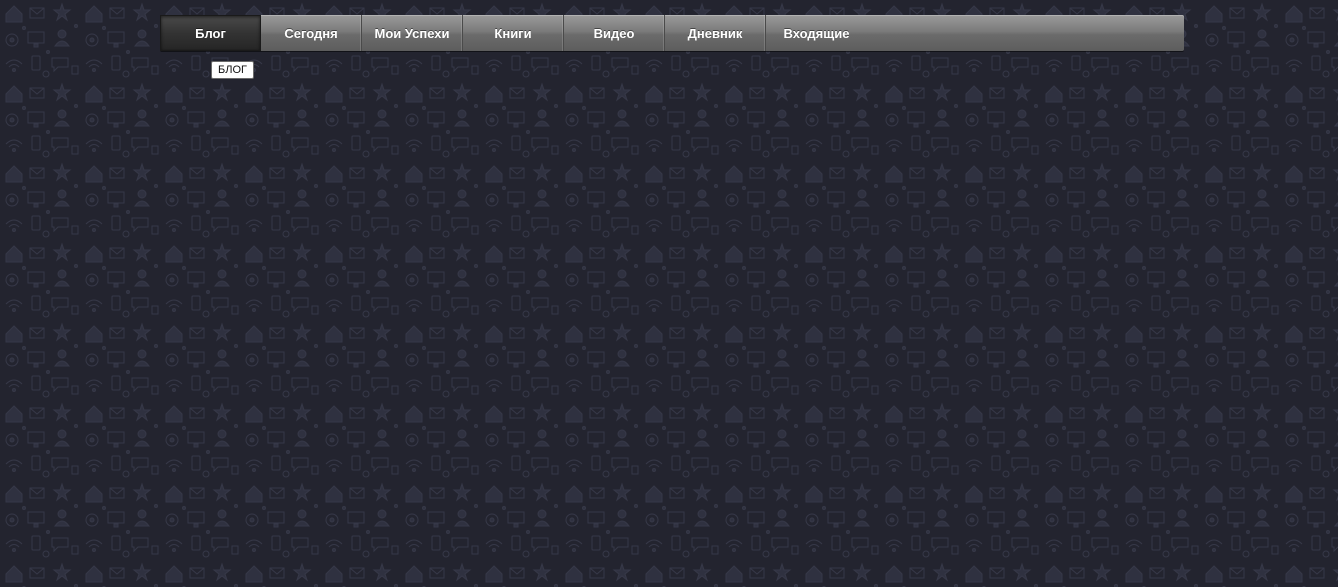 This screenshot has height=587, width=1338. I want to click on nav-item-label: Мои Успехи, so click(412, 33).